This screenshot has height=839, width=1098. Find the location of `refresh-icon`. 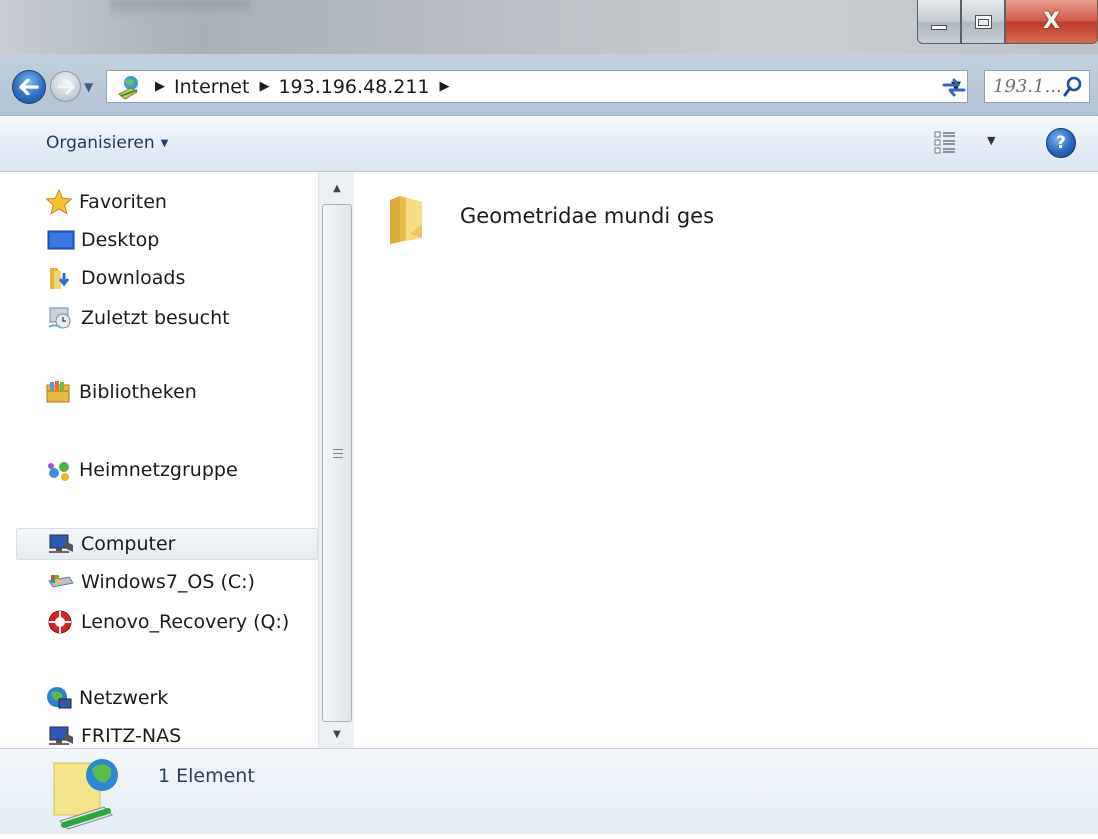

refresh-icon is located at coordinates (954, 87).